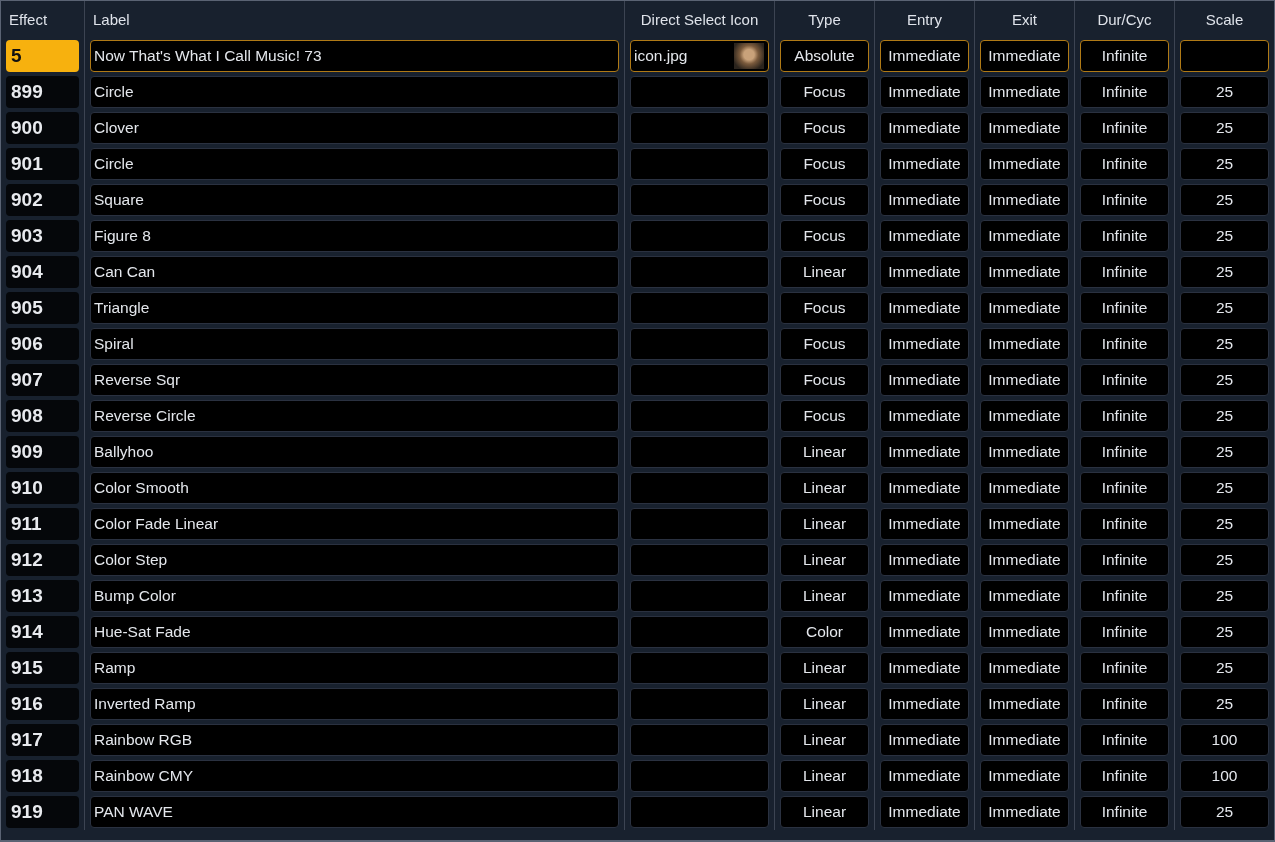 This screenshot has width=1275, height=842. Describe the element at coordinates (354, 416) in the screenshot. I see `label-cell: Reverse Circle` at that location.